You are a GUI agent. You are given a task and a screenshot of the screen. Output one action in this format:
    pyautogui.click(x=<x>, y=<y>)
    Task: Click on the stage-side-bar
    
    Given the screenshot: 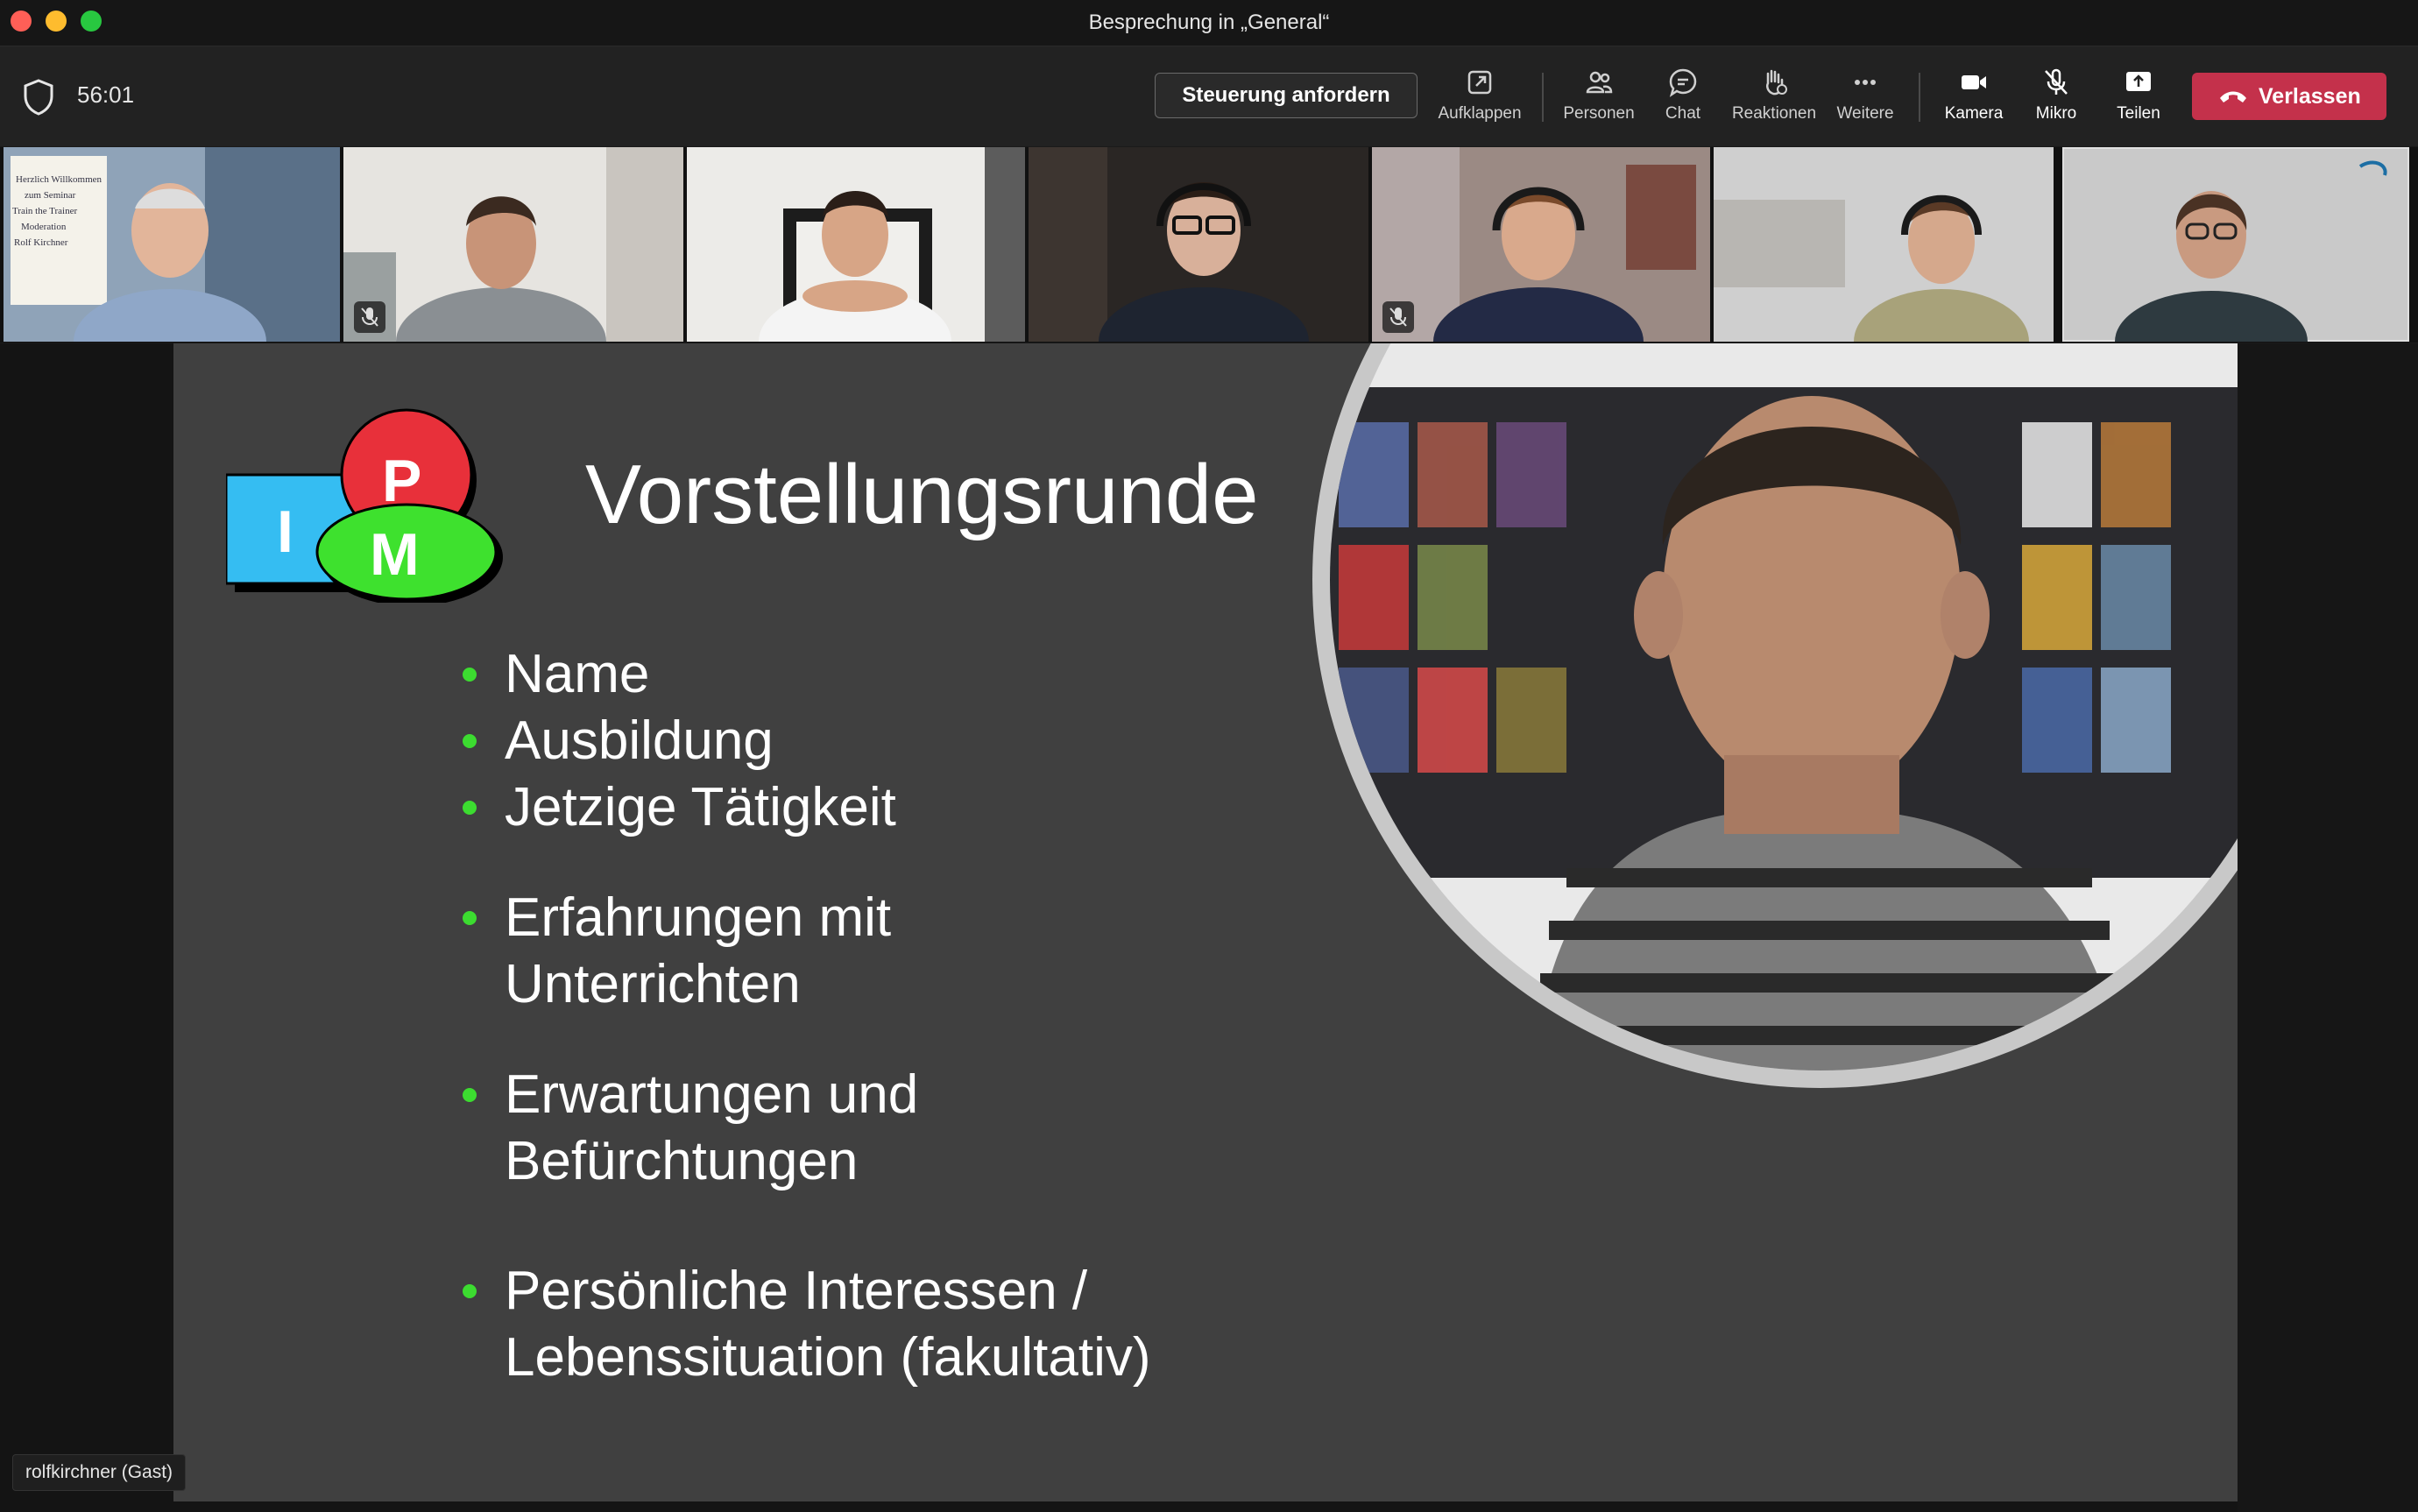 What is the action you would take?
    pyautogui.click(x=2328, y=928)
    